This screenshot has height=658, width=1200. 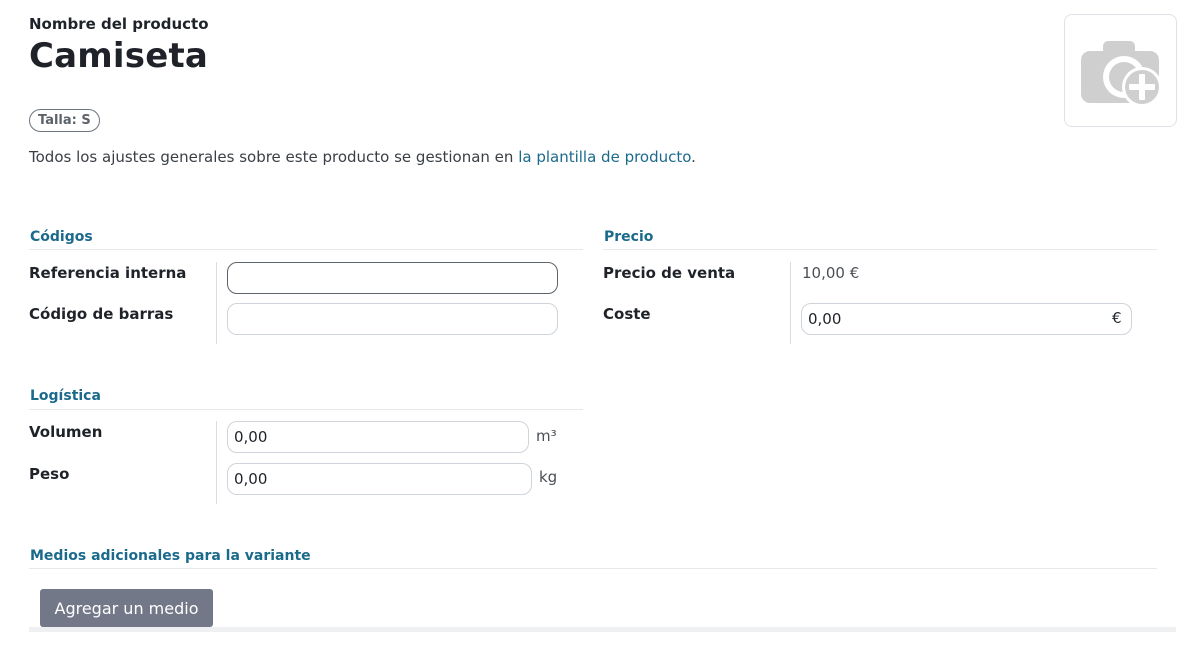 What do you see at coordinates (629, 237) in the screenshot?
I see `price-section-title: Precio` at bounding box center [629, 237].